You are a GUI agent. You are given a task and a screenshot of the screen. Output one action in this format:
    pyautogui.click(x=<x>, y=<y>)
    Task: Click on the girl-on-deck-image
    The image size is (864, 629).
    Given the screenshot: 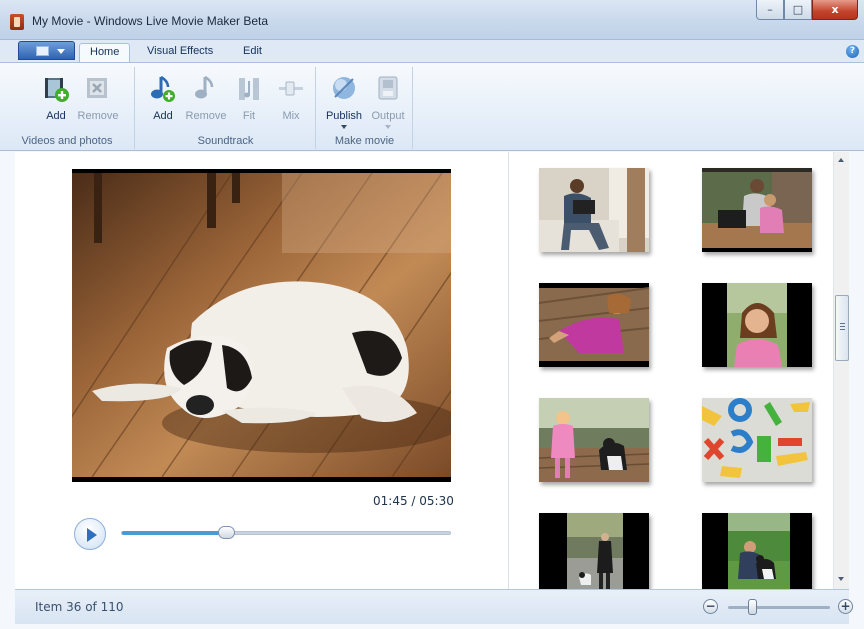 What is the action you would take?
    pyautogui.click(x=594, y=325)
    